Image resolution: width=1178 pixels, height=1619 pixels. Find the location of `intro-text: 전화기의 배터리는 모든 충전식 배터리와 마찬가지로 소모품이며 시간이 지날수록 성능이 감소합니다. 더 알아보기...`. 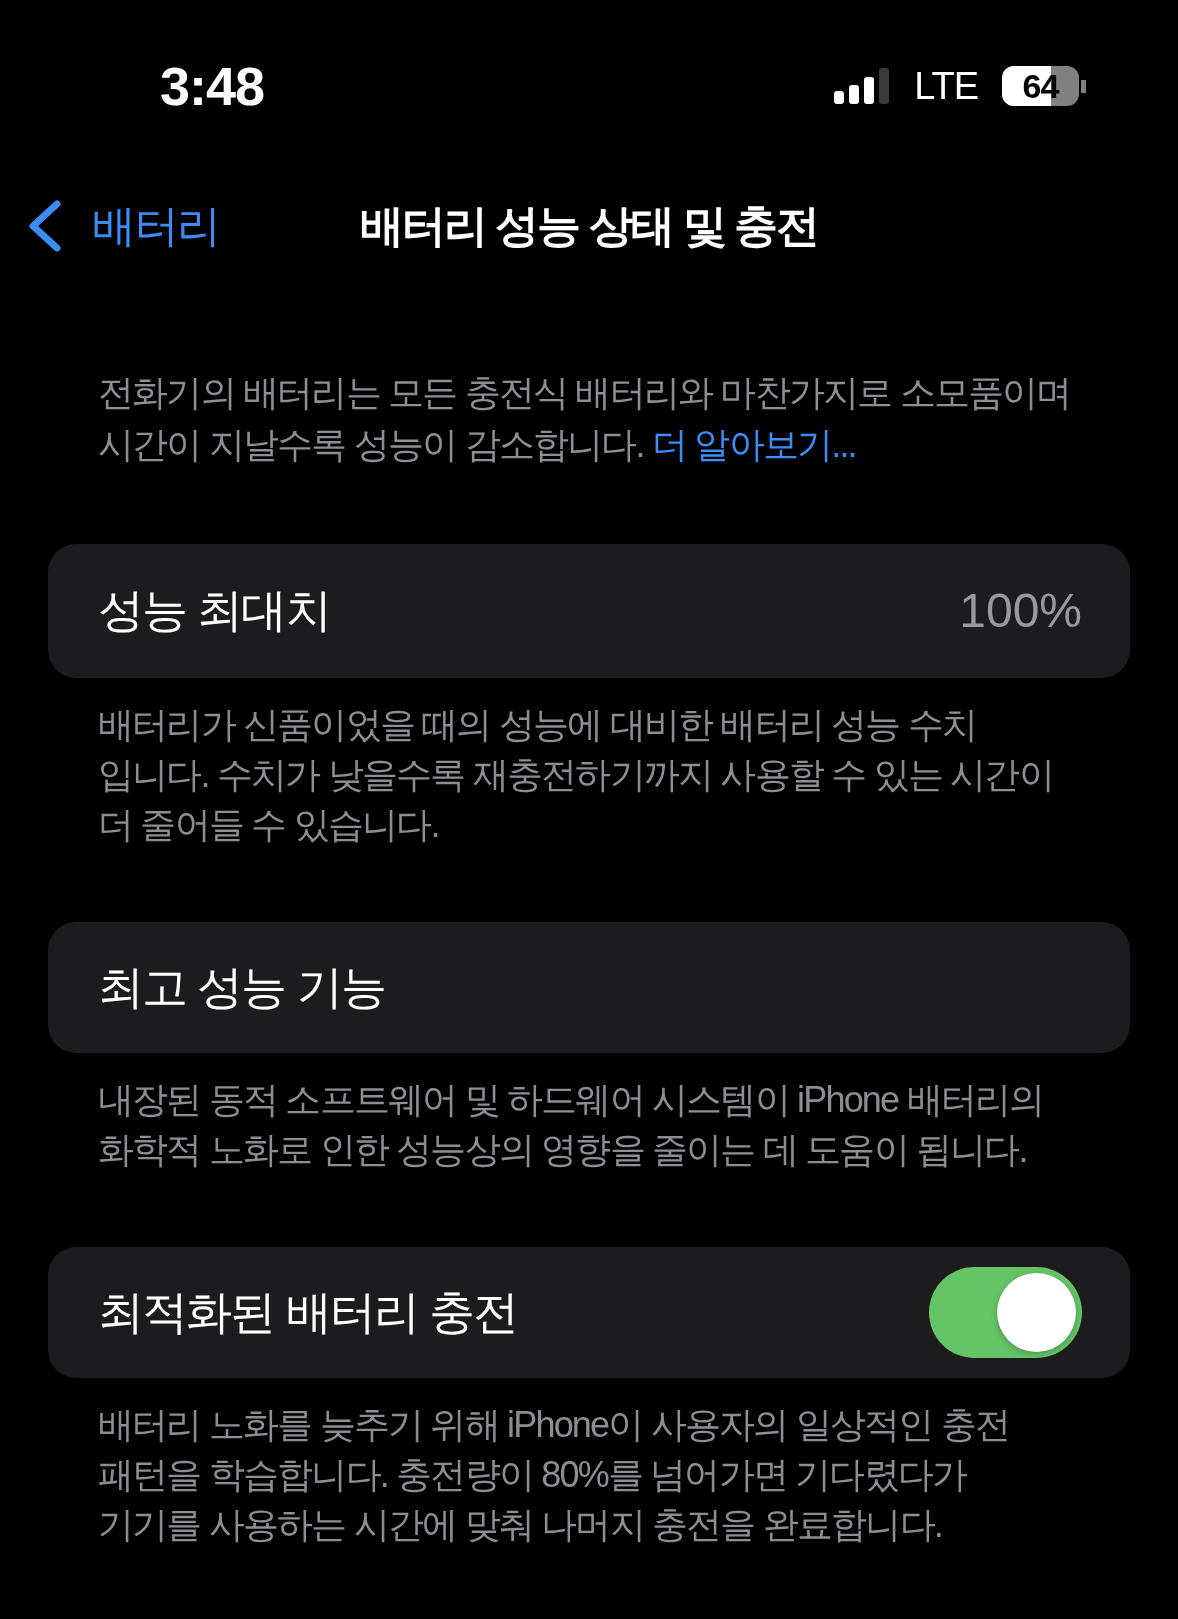

intro-text: 전화기의 배터리는 모든 충전식 배터리와 마찬가지로 소모품이며 시간이 지날수록 성능이 감소합니다. 더 알아보기... is located at coordinates (584, 419).